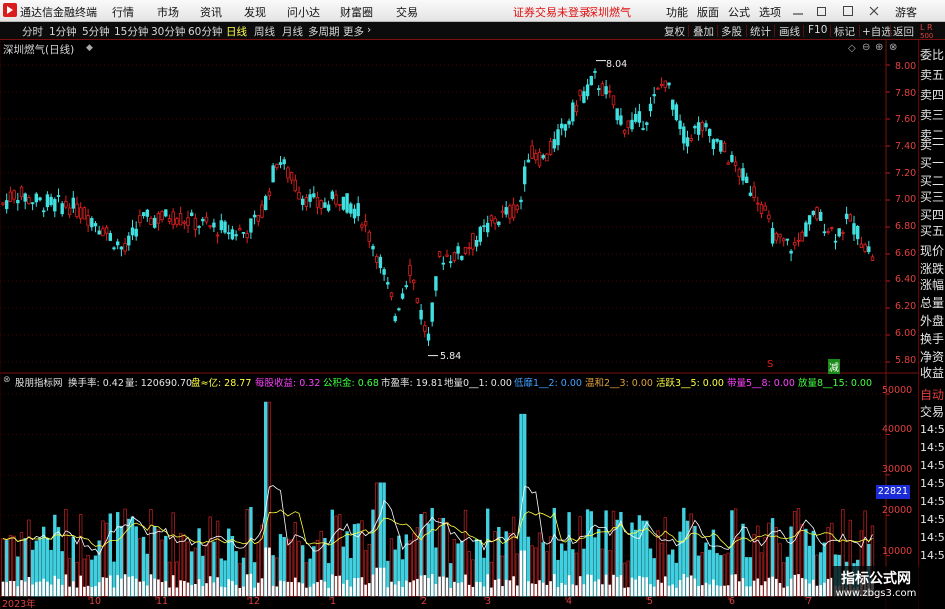 Image resolution: width=945 pixels, height=609 pixels. What do you see at coordinates (324, 31) in the screenshot?
I see `period-multi: 多周期` at bounding box center [324, 31].